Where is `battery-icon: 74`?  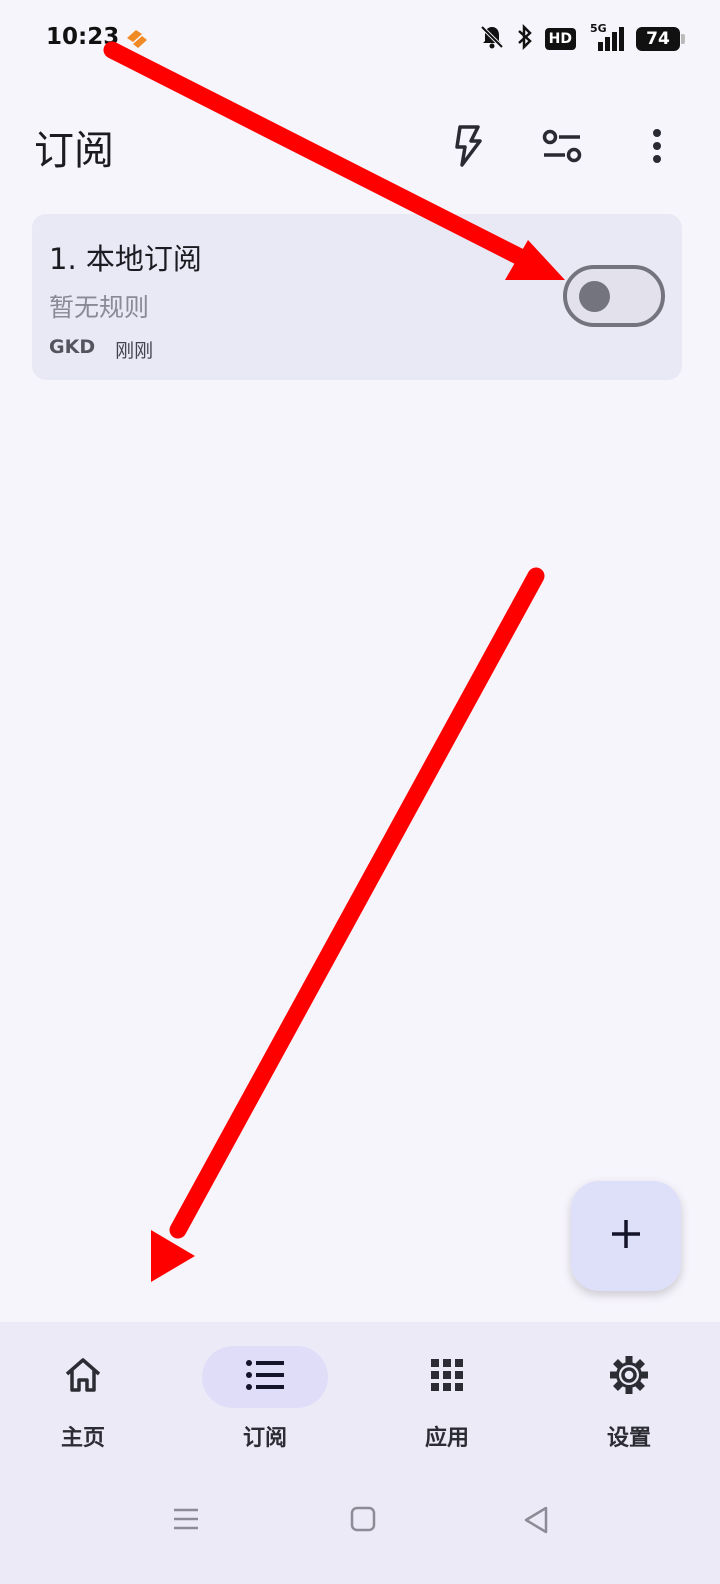 battery-icon: 74 is located at coordinates (660, 39).